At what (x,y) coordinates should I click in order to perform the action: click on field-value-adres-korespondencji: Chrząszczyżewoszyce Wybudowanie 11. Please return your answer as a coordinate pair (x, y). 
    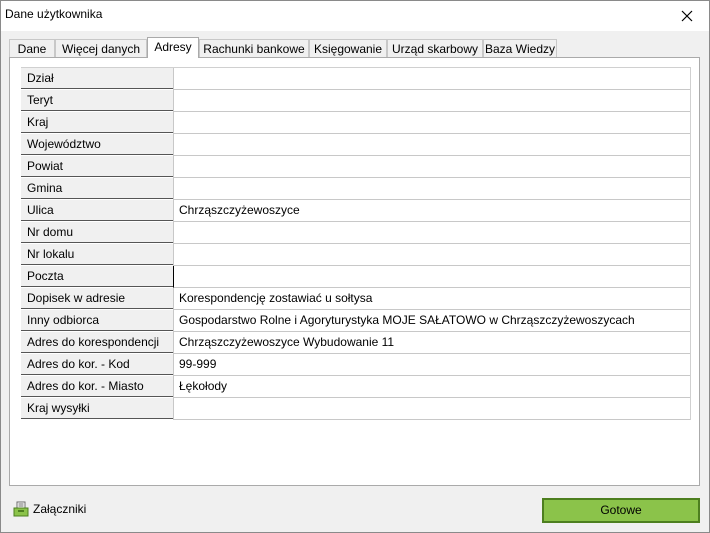
    Looking at the image, I should click on (431, 343).